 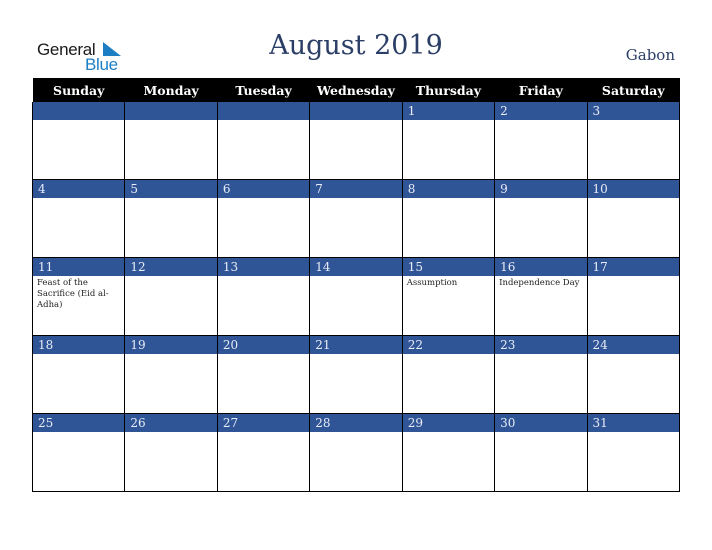 I want to click on day-number: 18, so click(x=78, y=344).